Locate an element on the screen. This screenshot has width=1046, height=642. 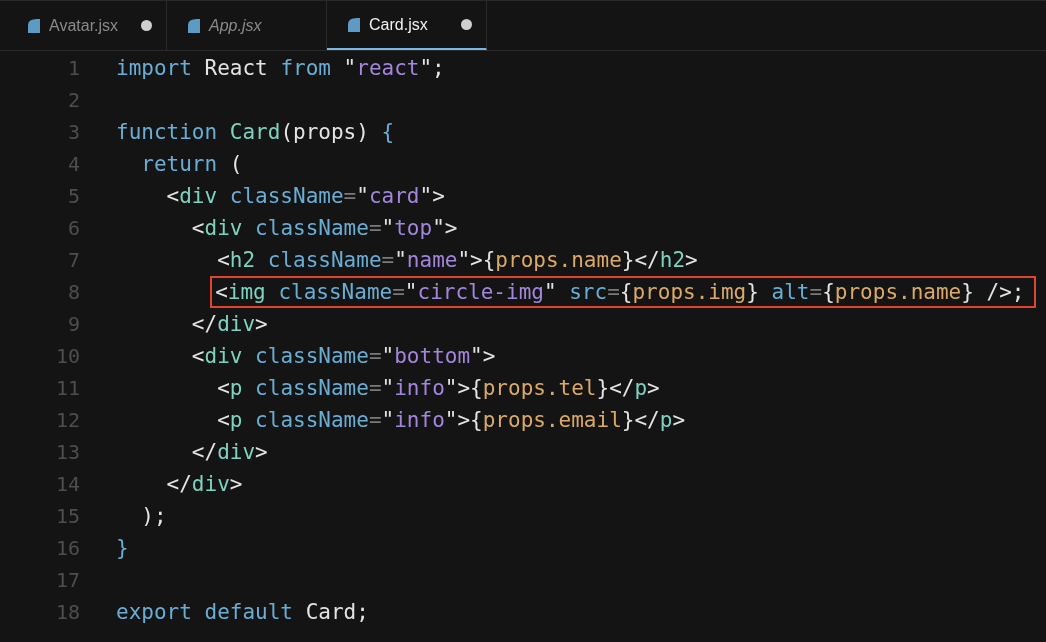
line-number: 11 is located at coordinates (67, 388).